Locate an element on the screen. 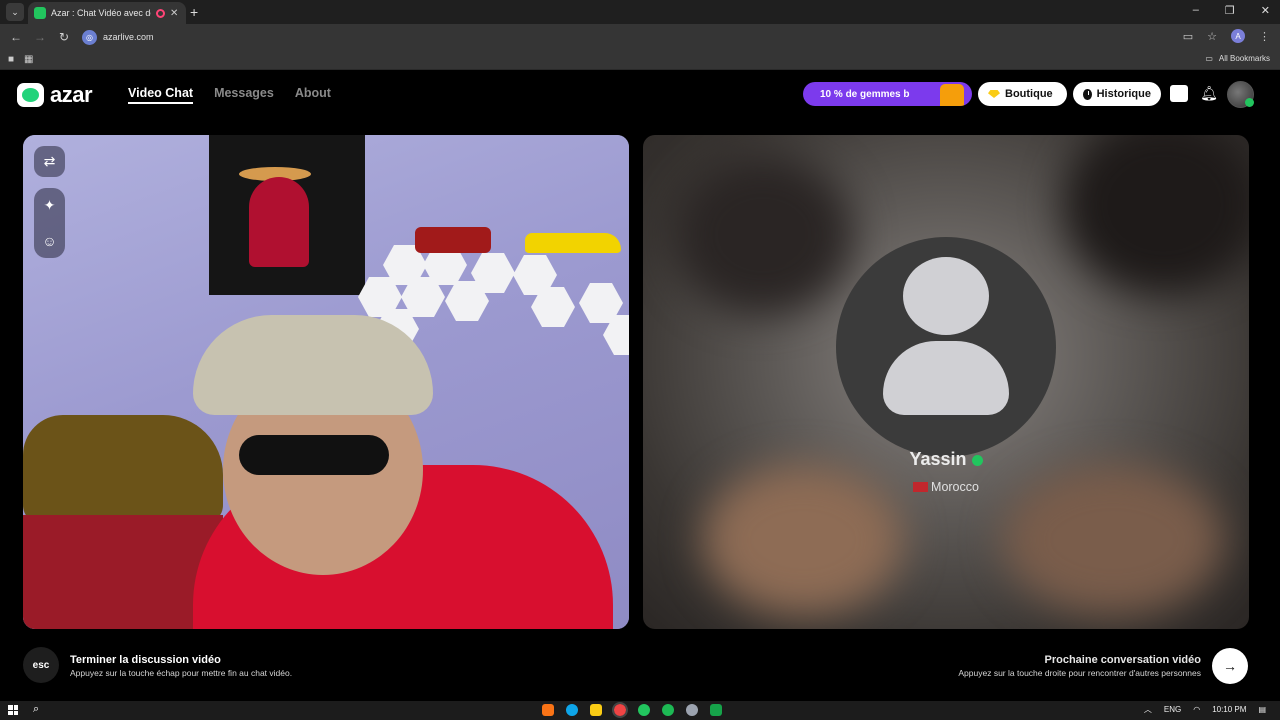  boutique-label: Boutique is located at coordinates (1029, 94).